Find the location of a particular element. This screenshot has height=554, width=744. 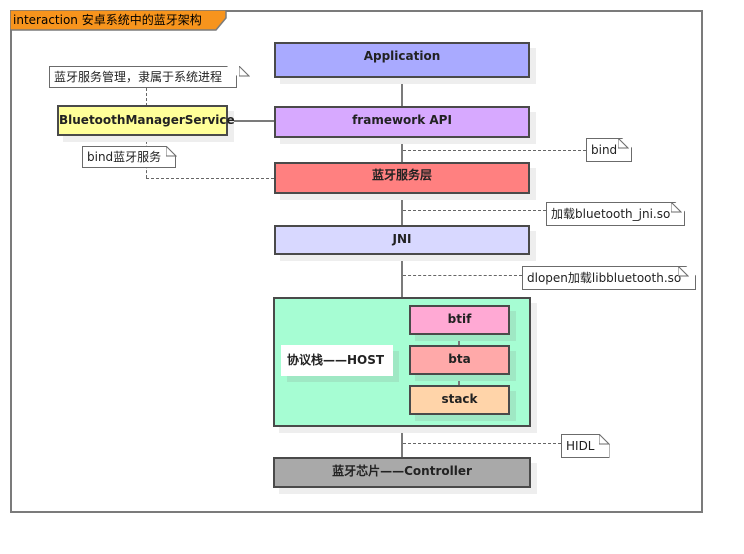

layer-controller: 蓝牙芯片——Controller is located at coordinates (402, 472).